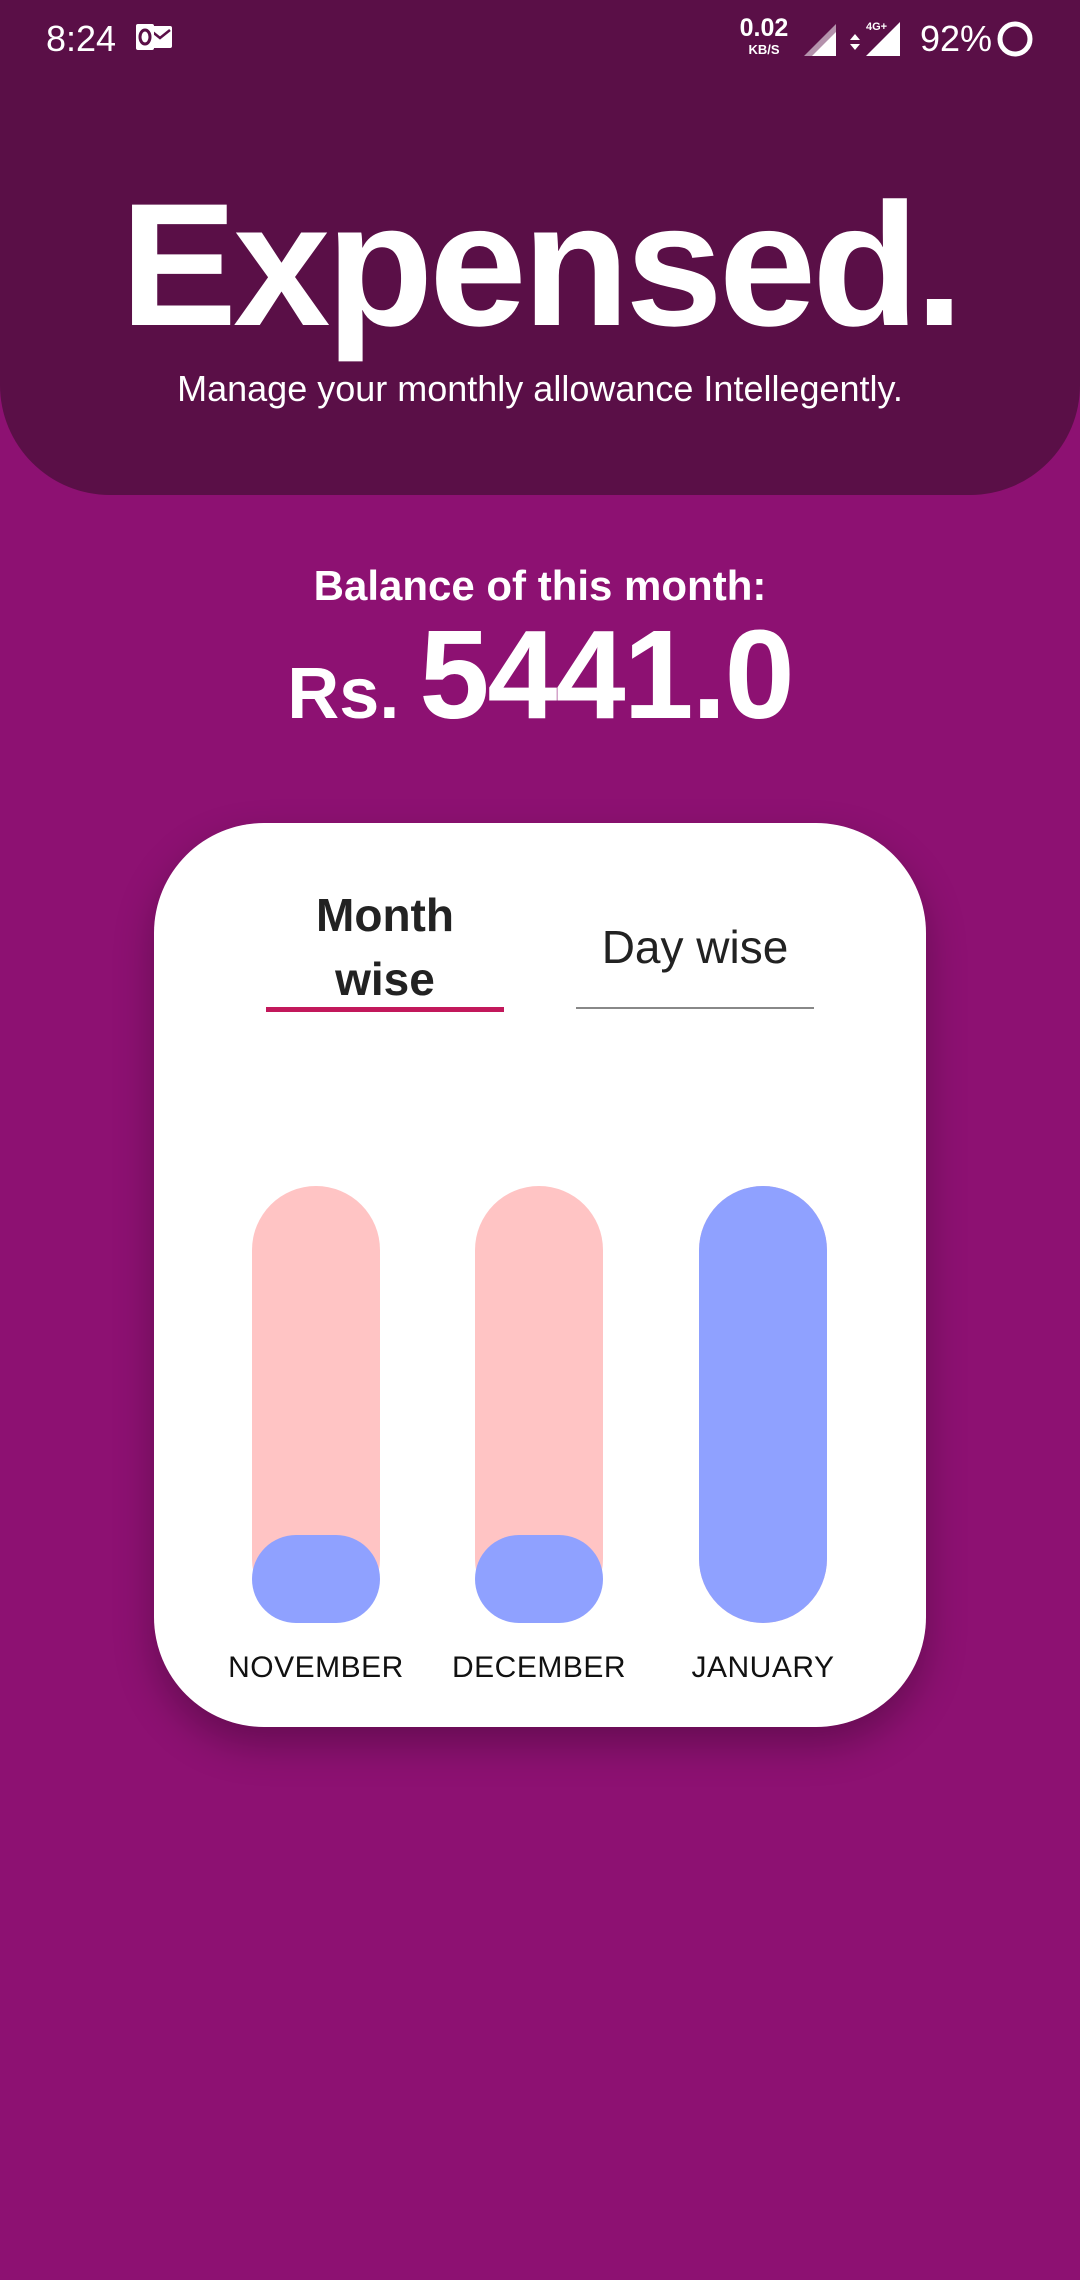 The image size is (1080, 2280). I want to click on network-speed: 0.02 KB/S, so click(764, 35).